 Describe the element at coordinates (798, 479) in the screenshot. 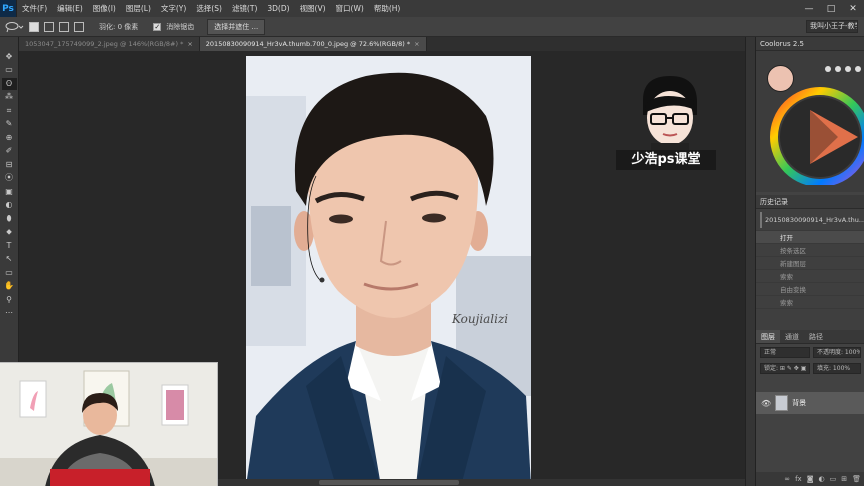

I see `fx-icon: fx` at that location.